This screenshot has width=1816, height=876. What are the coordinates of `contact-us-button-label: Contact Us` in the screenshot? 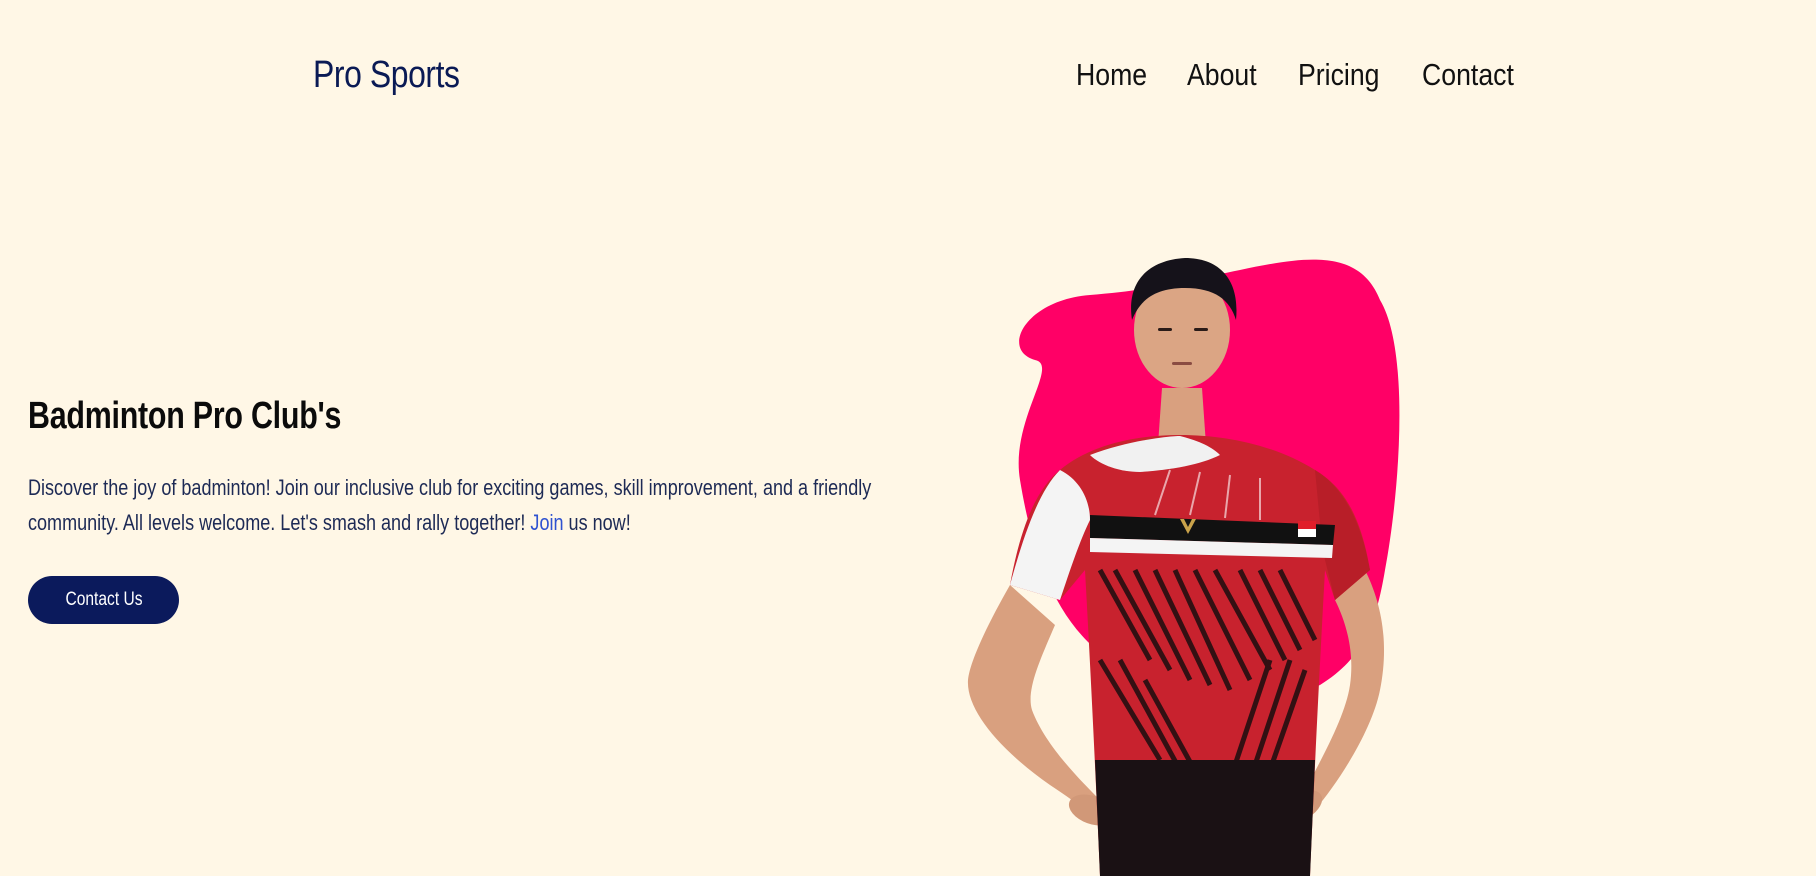 It's located at (103, 599).